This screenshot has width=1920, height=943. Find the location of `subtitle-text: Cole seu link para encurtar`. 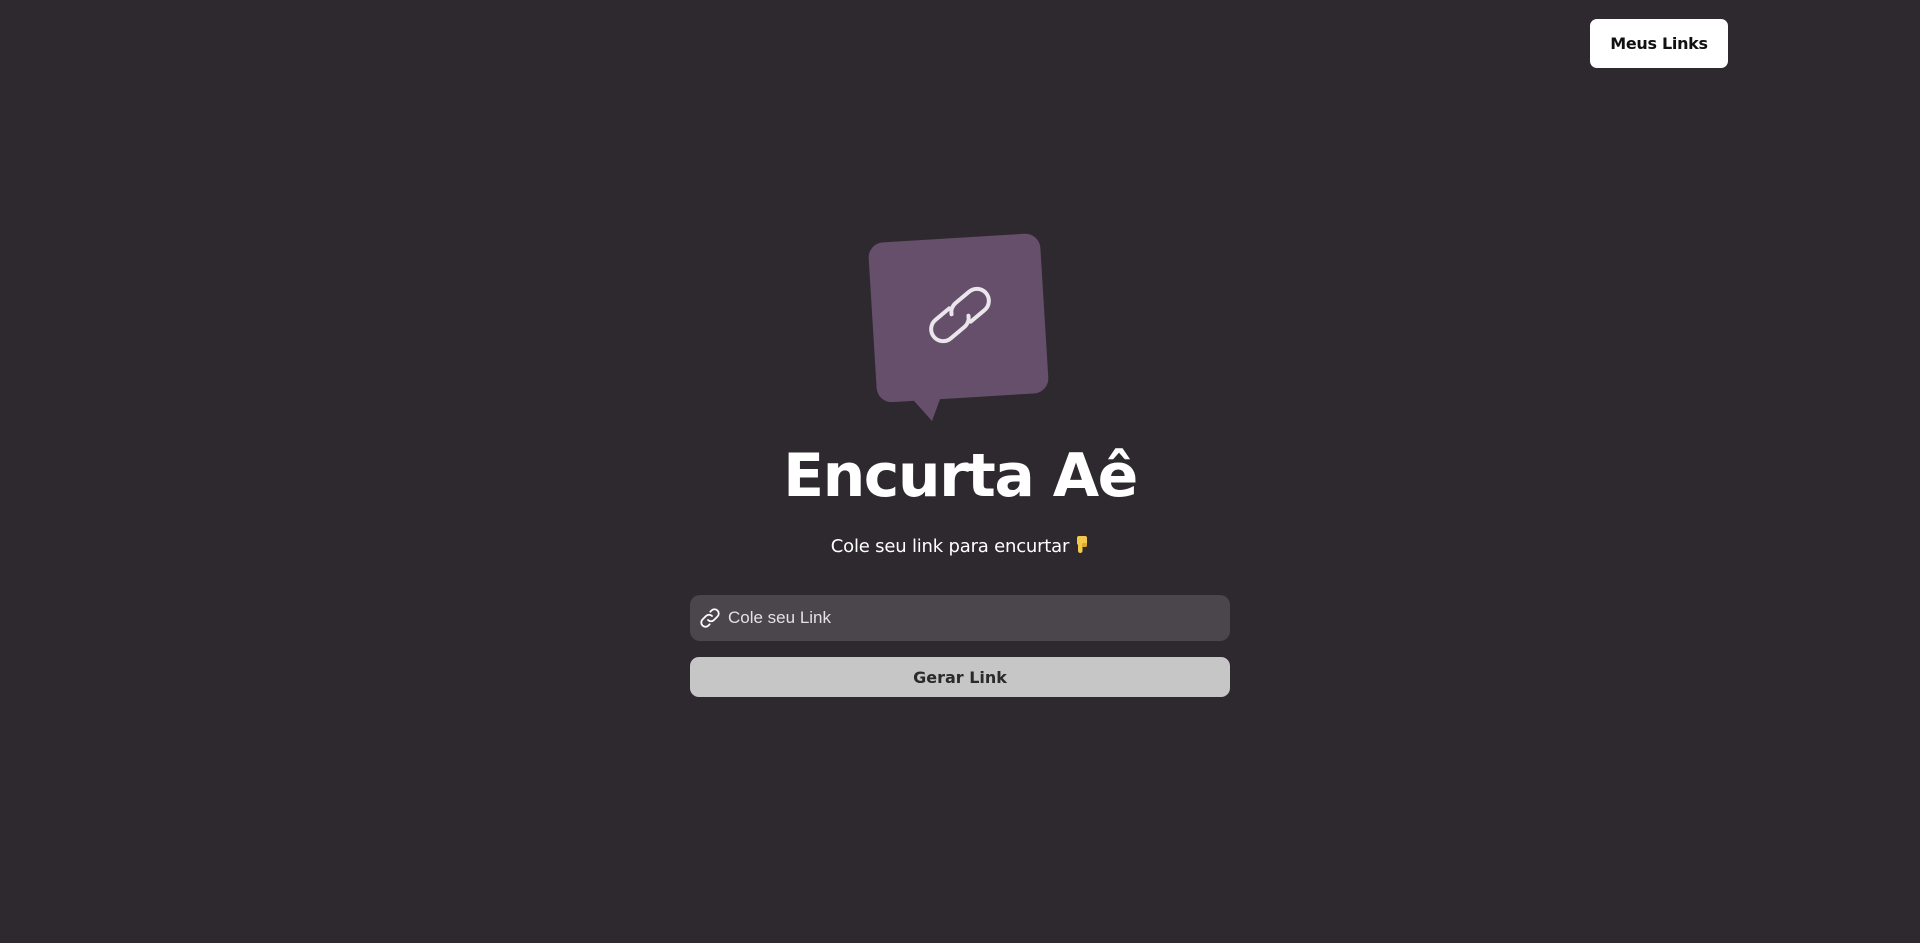

subtitle-text: Cole seu link para encurtar is located at coordinates (950, 546).